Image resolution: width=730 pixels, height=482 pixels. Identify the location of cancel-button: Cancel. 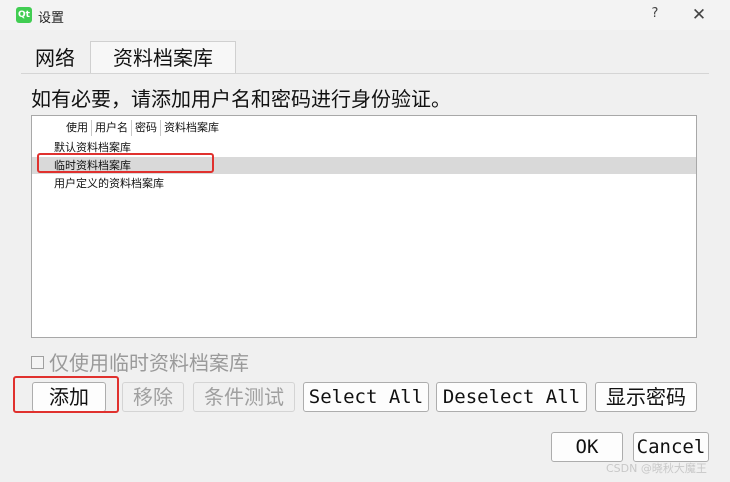
(671, 447).